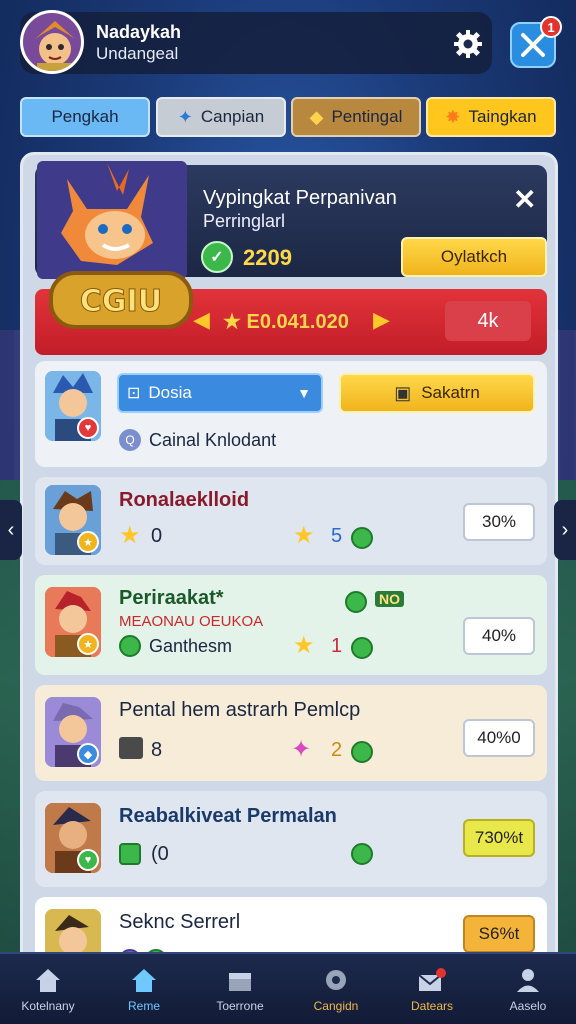 The width and height of the screenshot is (576, 1024). I want to click on lock-icon: ⊡, so click(134, 393).